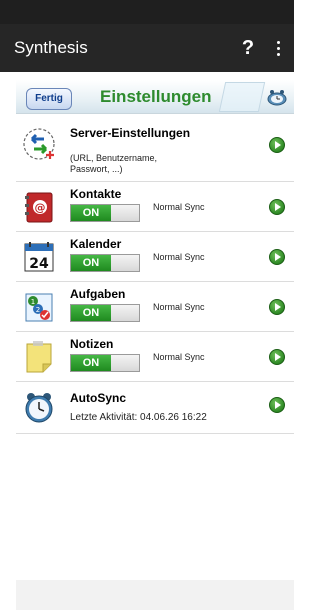  I want to click on contacts-toggle: ON, so click(105, 213).